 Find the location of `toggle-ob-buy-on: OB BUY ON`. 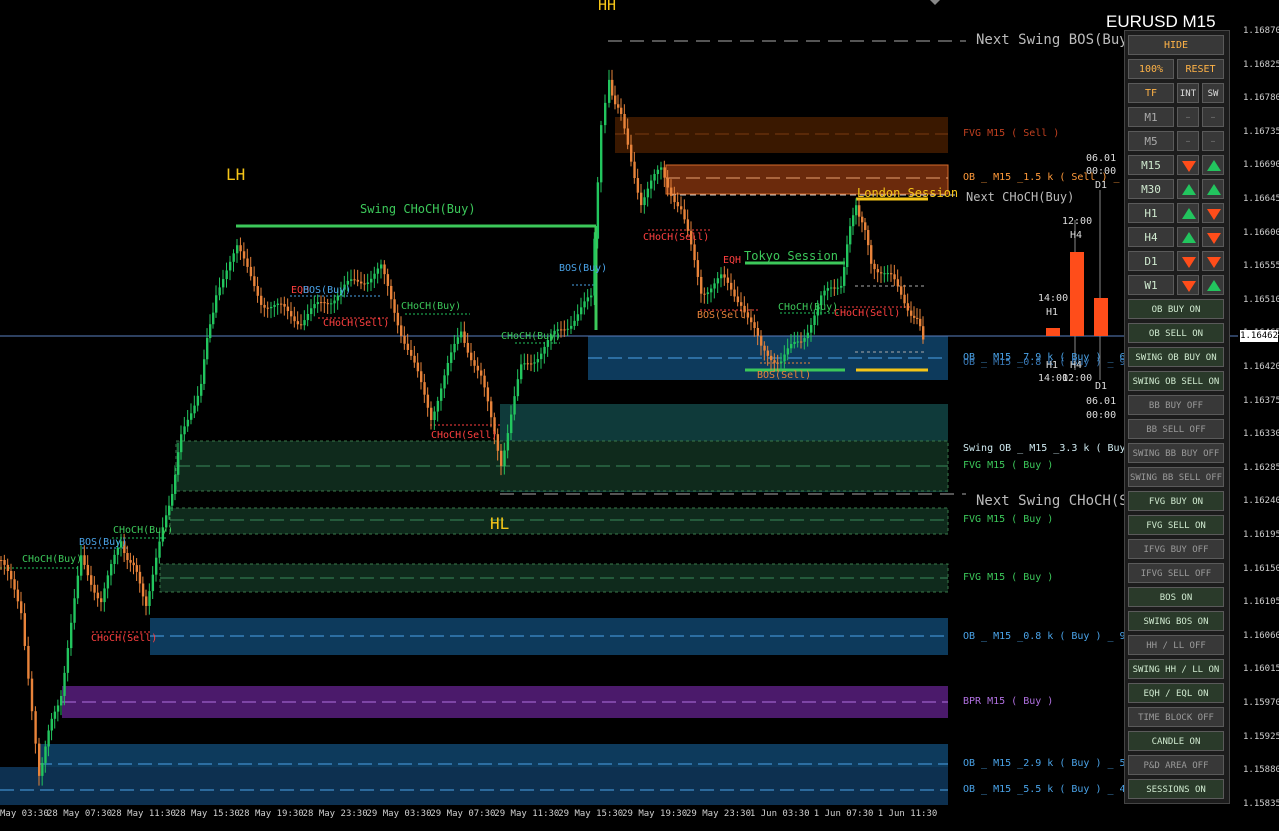

toggle-ob-buy-on: OB BUY ON is located at coordinates (1176, 309).